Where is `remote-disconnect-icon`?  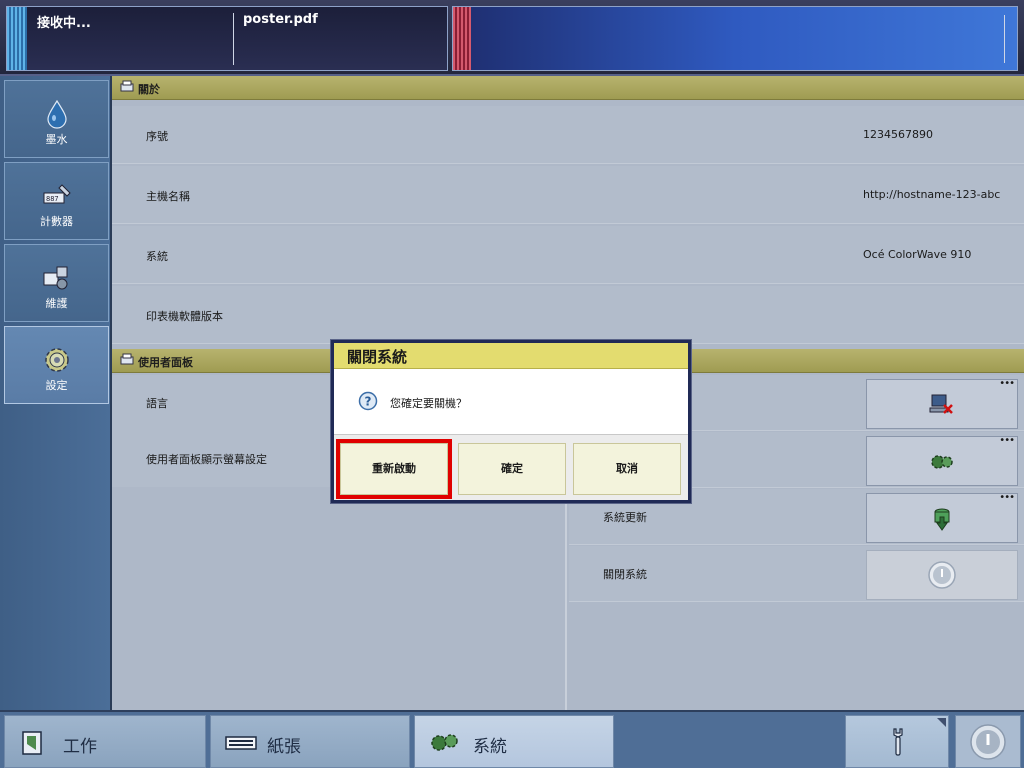 remote-disconnect-icon is located at coordinates (941, 404).